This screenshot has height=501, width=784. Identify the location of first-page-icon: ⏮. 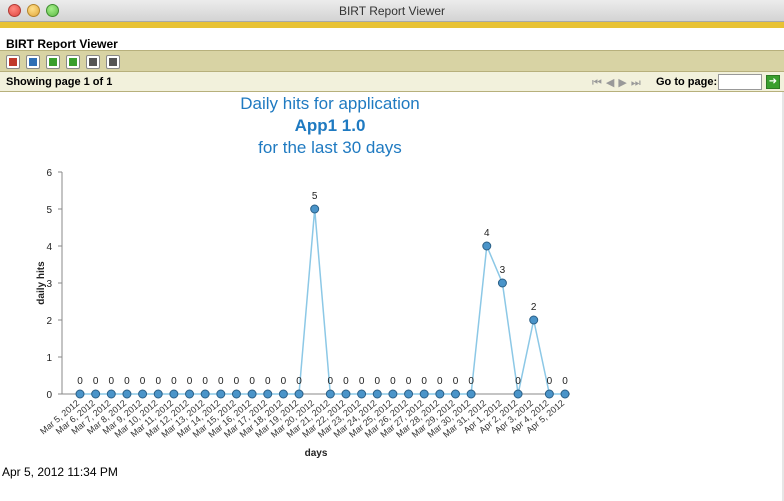
(599, 83).